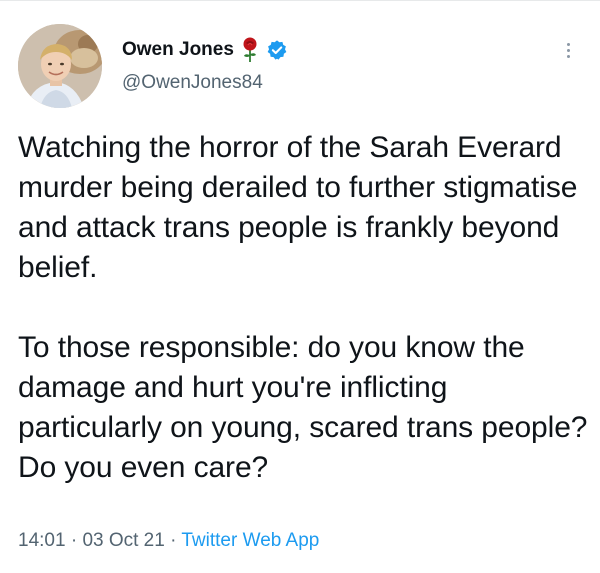 The image size is (600, 573). Describe the element at coordinates (300, 0) in the screenshot. I see `top-divider` at that location.